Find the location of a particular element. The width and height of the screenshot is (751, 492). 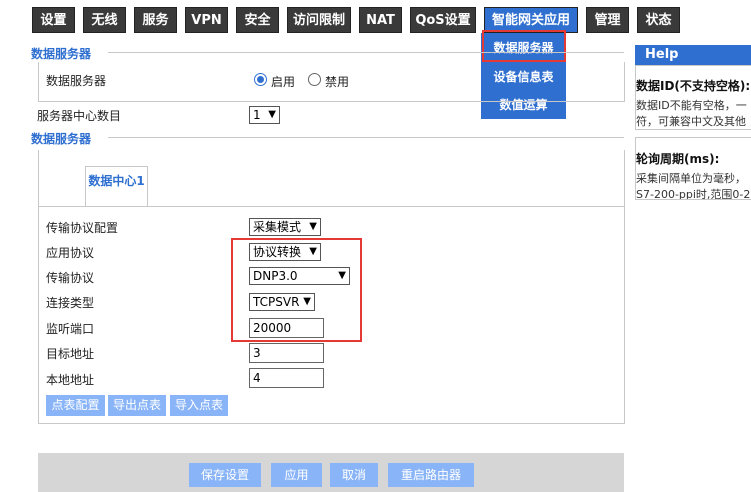

import-points-button: 导入点表 is located at coordinates (199, 405).